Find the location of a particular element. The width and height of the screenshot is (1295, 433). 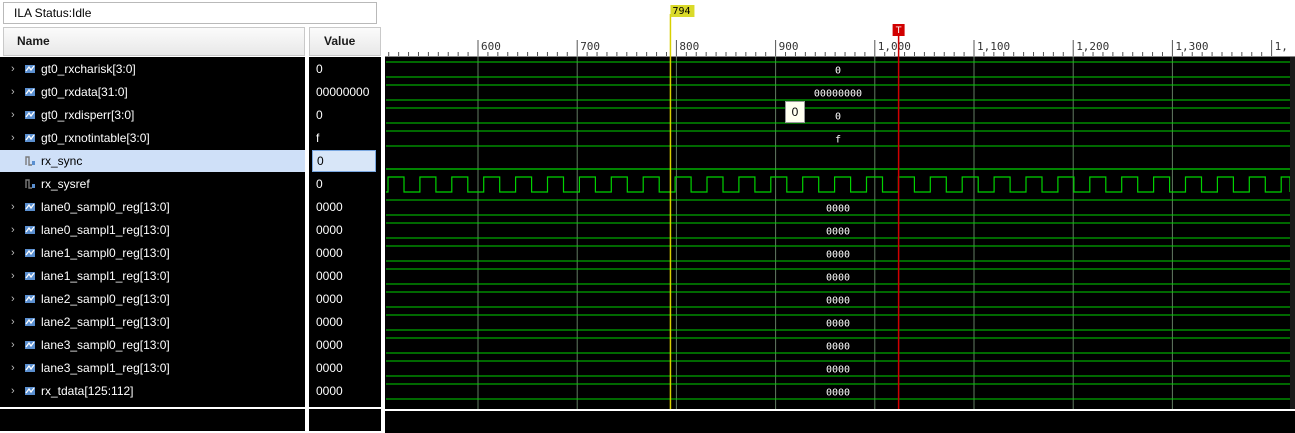

signal-name: lane3_sampl1_reg[13:0] is located at coordinates (105, 368).